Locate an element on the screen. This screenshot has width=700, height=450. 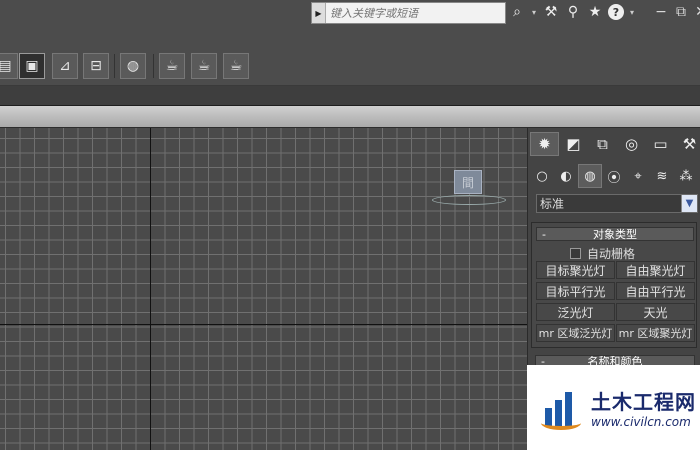
hierarchy-tab-icon: ⧉ is located at coordinates (602, 144).